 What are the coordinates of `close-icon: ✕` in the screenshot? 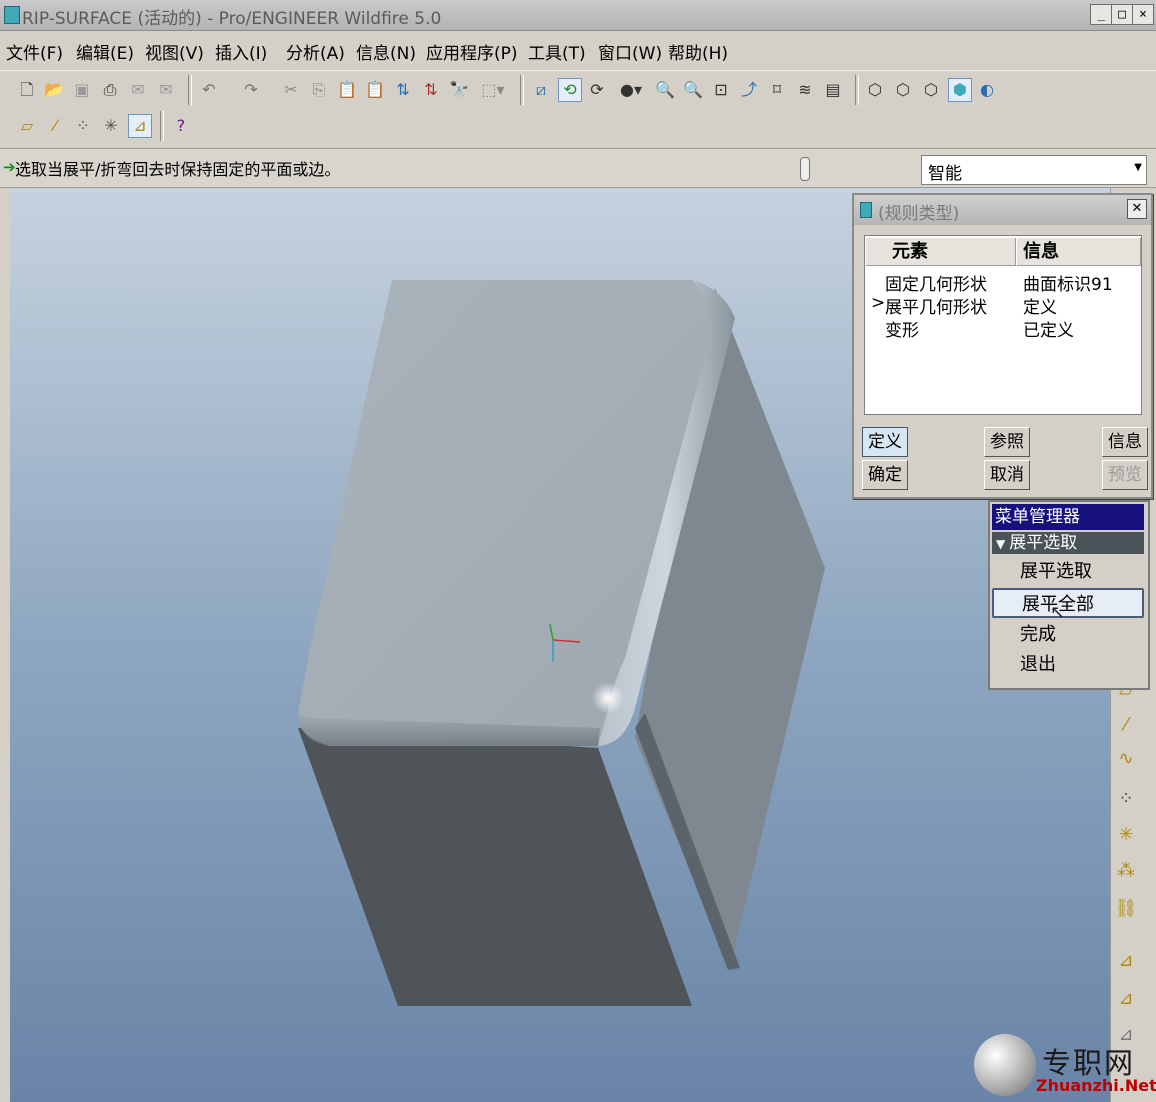 It's located at (1137, 209).